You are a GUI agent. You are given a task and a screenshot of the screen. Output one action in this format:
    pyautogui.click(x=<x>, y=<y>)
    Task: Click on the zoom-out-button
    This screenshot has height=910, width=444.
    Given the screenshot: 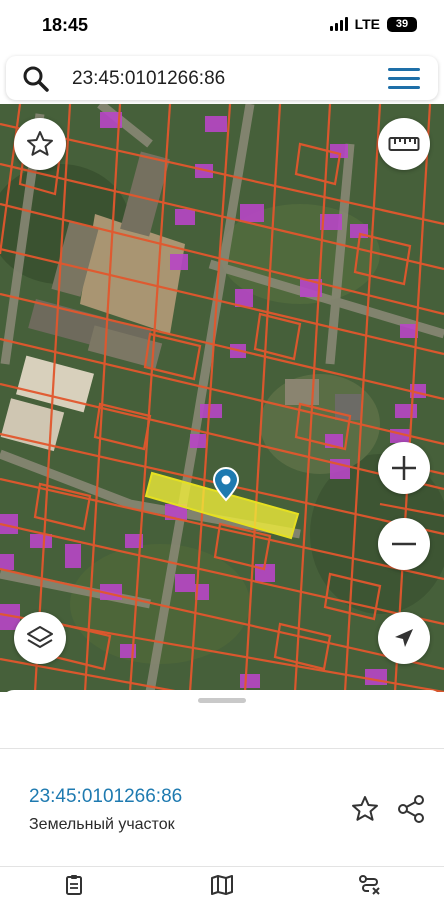 What is the action you would take?
    pyautogui.click(x=404, y=544)
    